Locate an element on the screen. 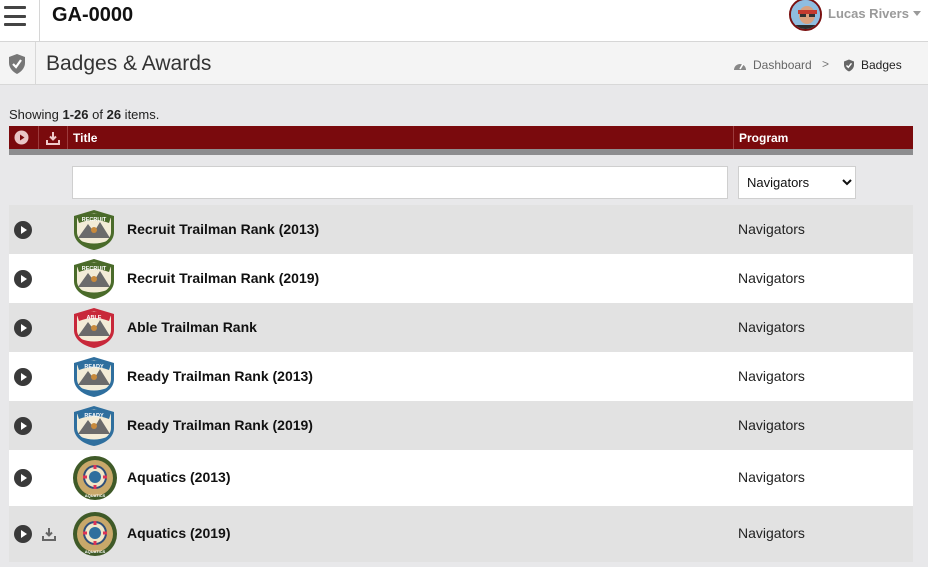 The width and height of the screenshot is (928, 567). summary-suffix: items. is located at coordinates (140, 114).